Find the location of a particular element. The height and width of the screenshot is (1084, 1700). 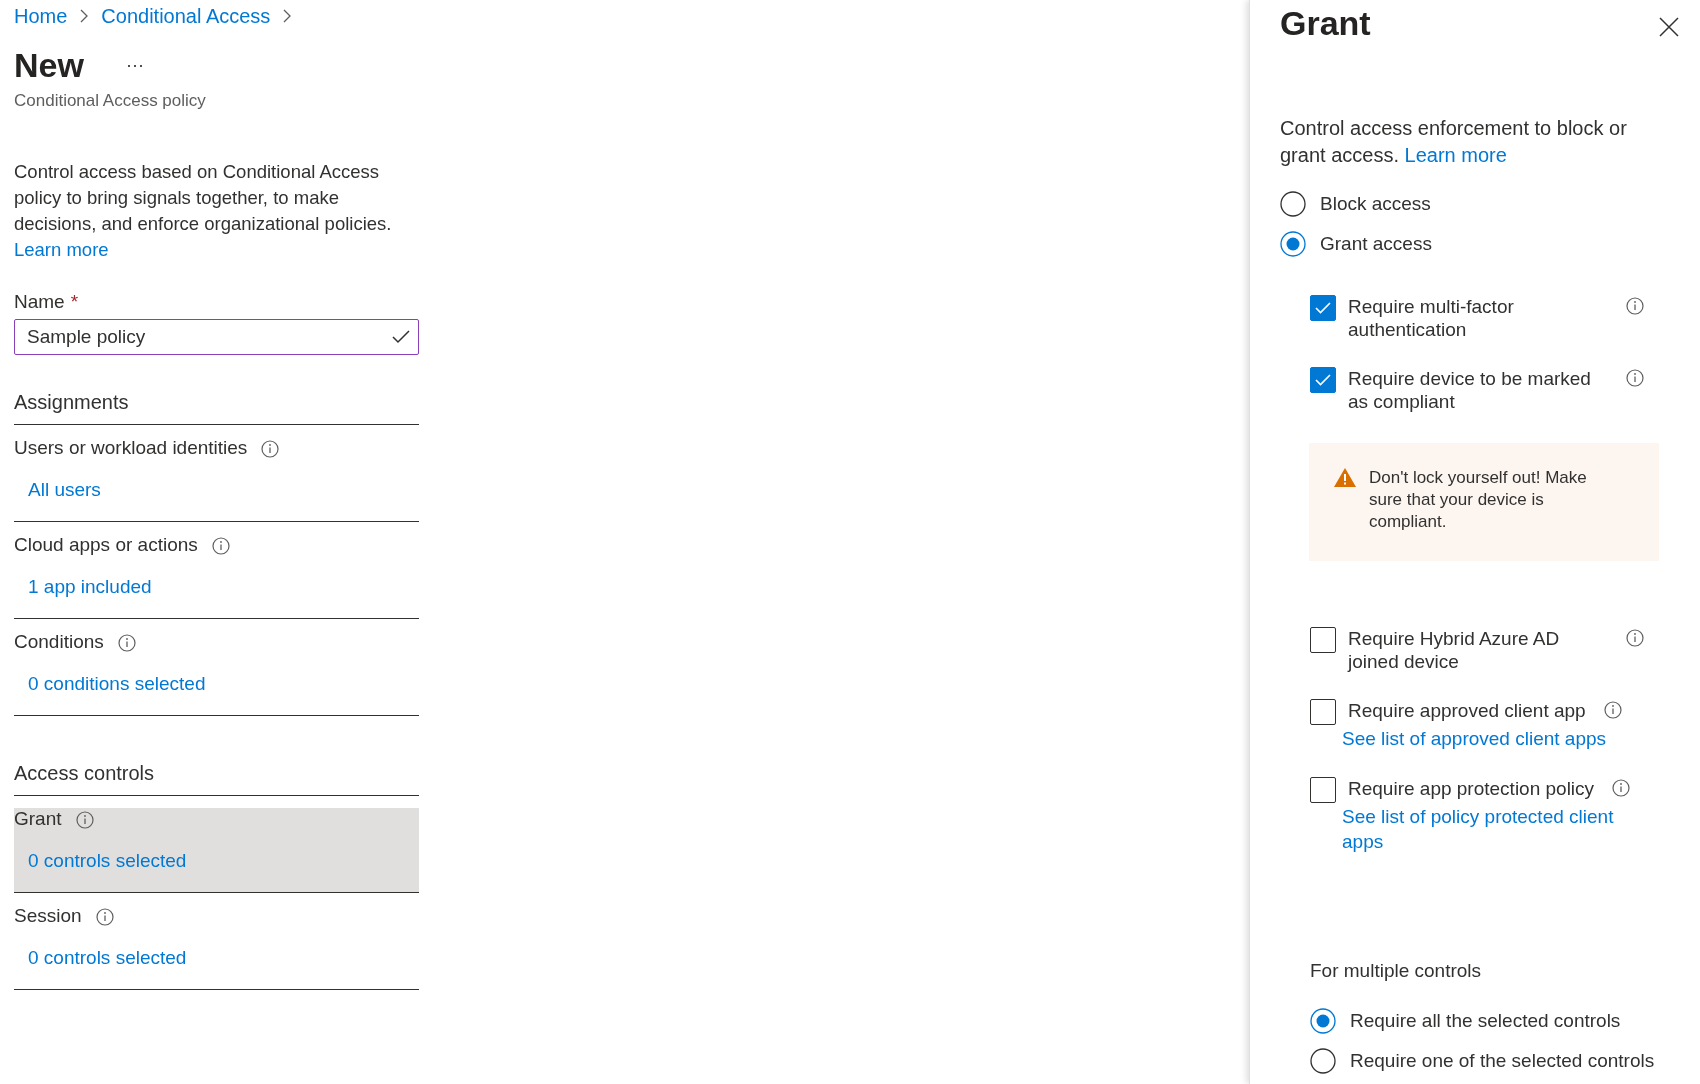

policy-setting-row: Session 0 controls selected is located at coordinates (216, 947).